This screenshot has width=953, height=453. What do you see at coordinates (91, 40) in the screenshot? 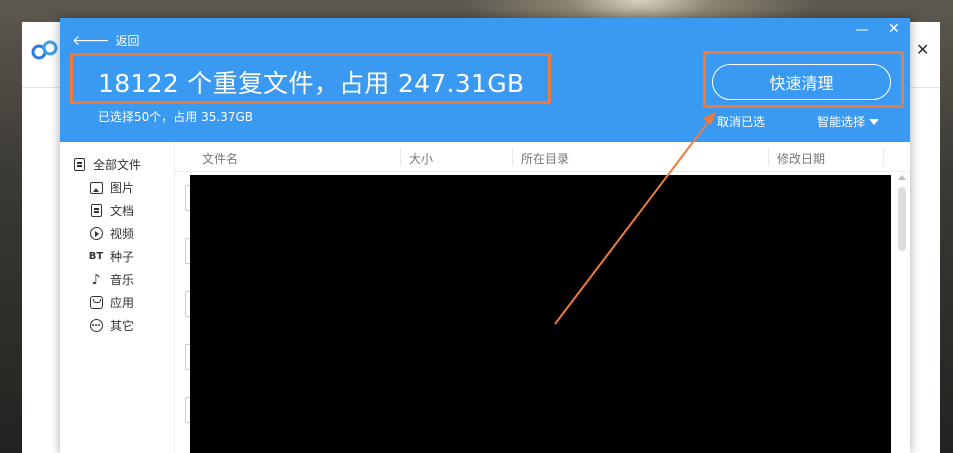
I see `back-arrow-icon: 🡐` at bounding box center [91, 40].